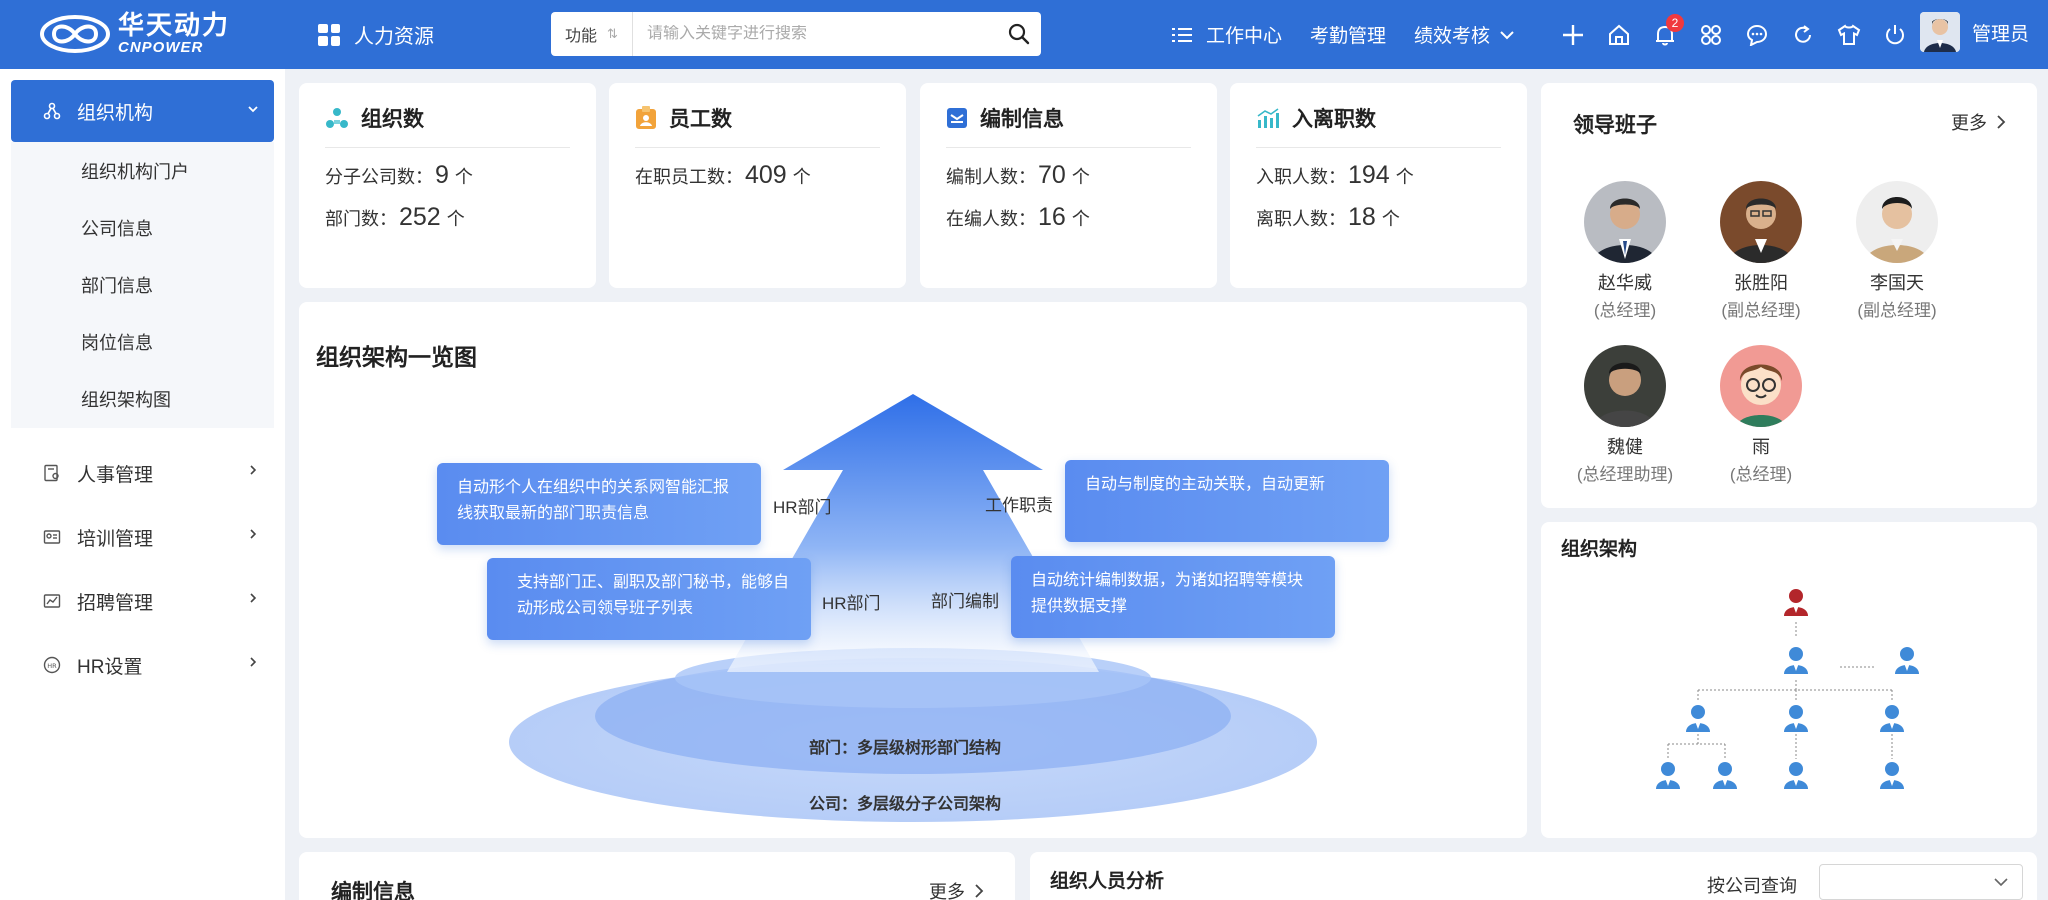  What do you see at coordinates (1107, 881) in the screenshot?
I see `analysis-title: 组织人员分析` at bounding box center [1107, 881].